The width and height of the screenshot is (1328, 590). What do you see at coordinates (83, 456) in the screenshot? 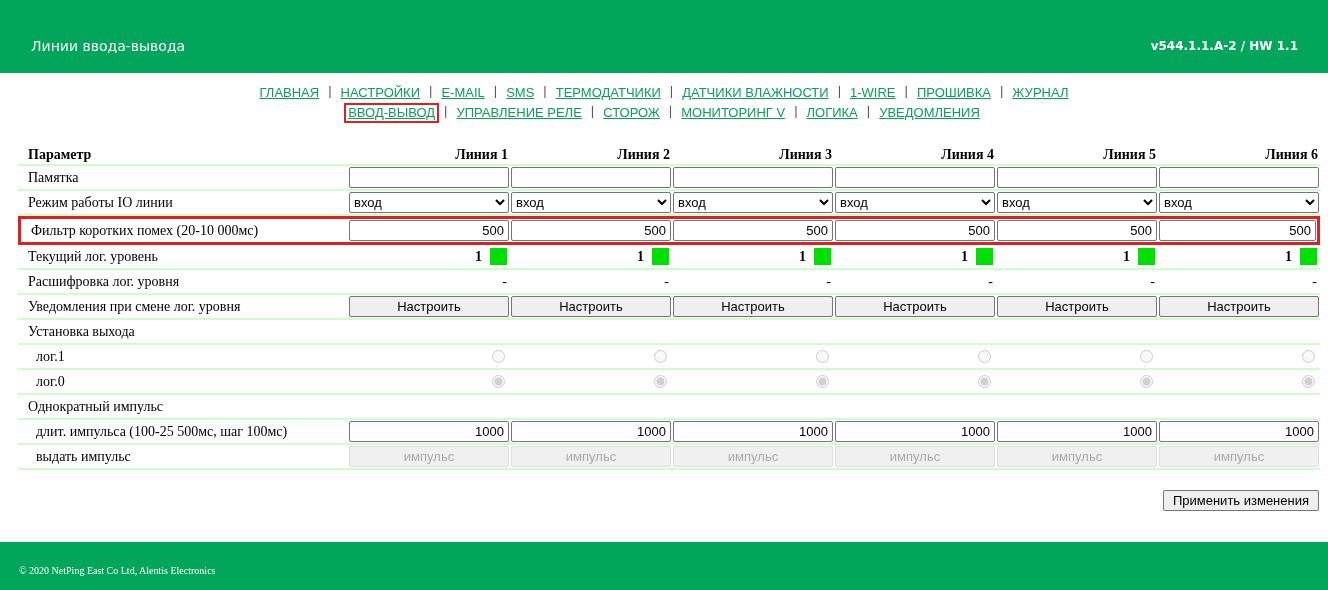
I see `row-label: выдать импульс` at bounding box center [83, 456].